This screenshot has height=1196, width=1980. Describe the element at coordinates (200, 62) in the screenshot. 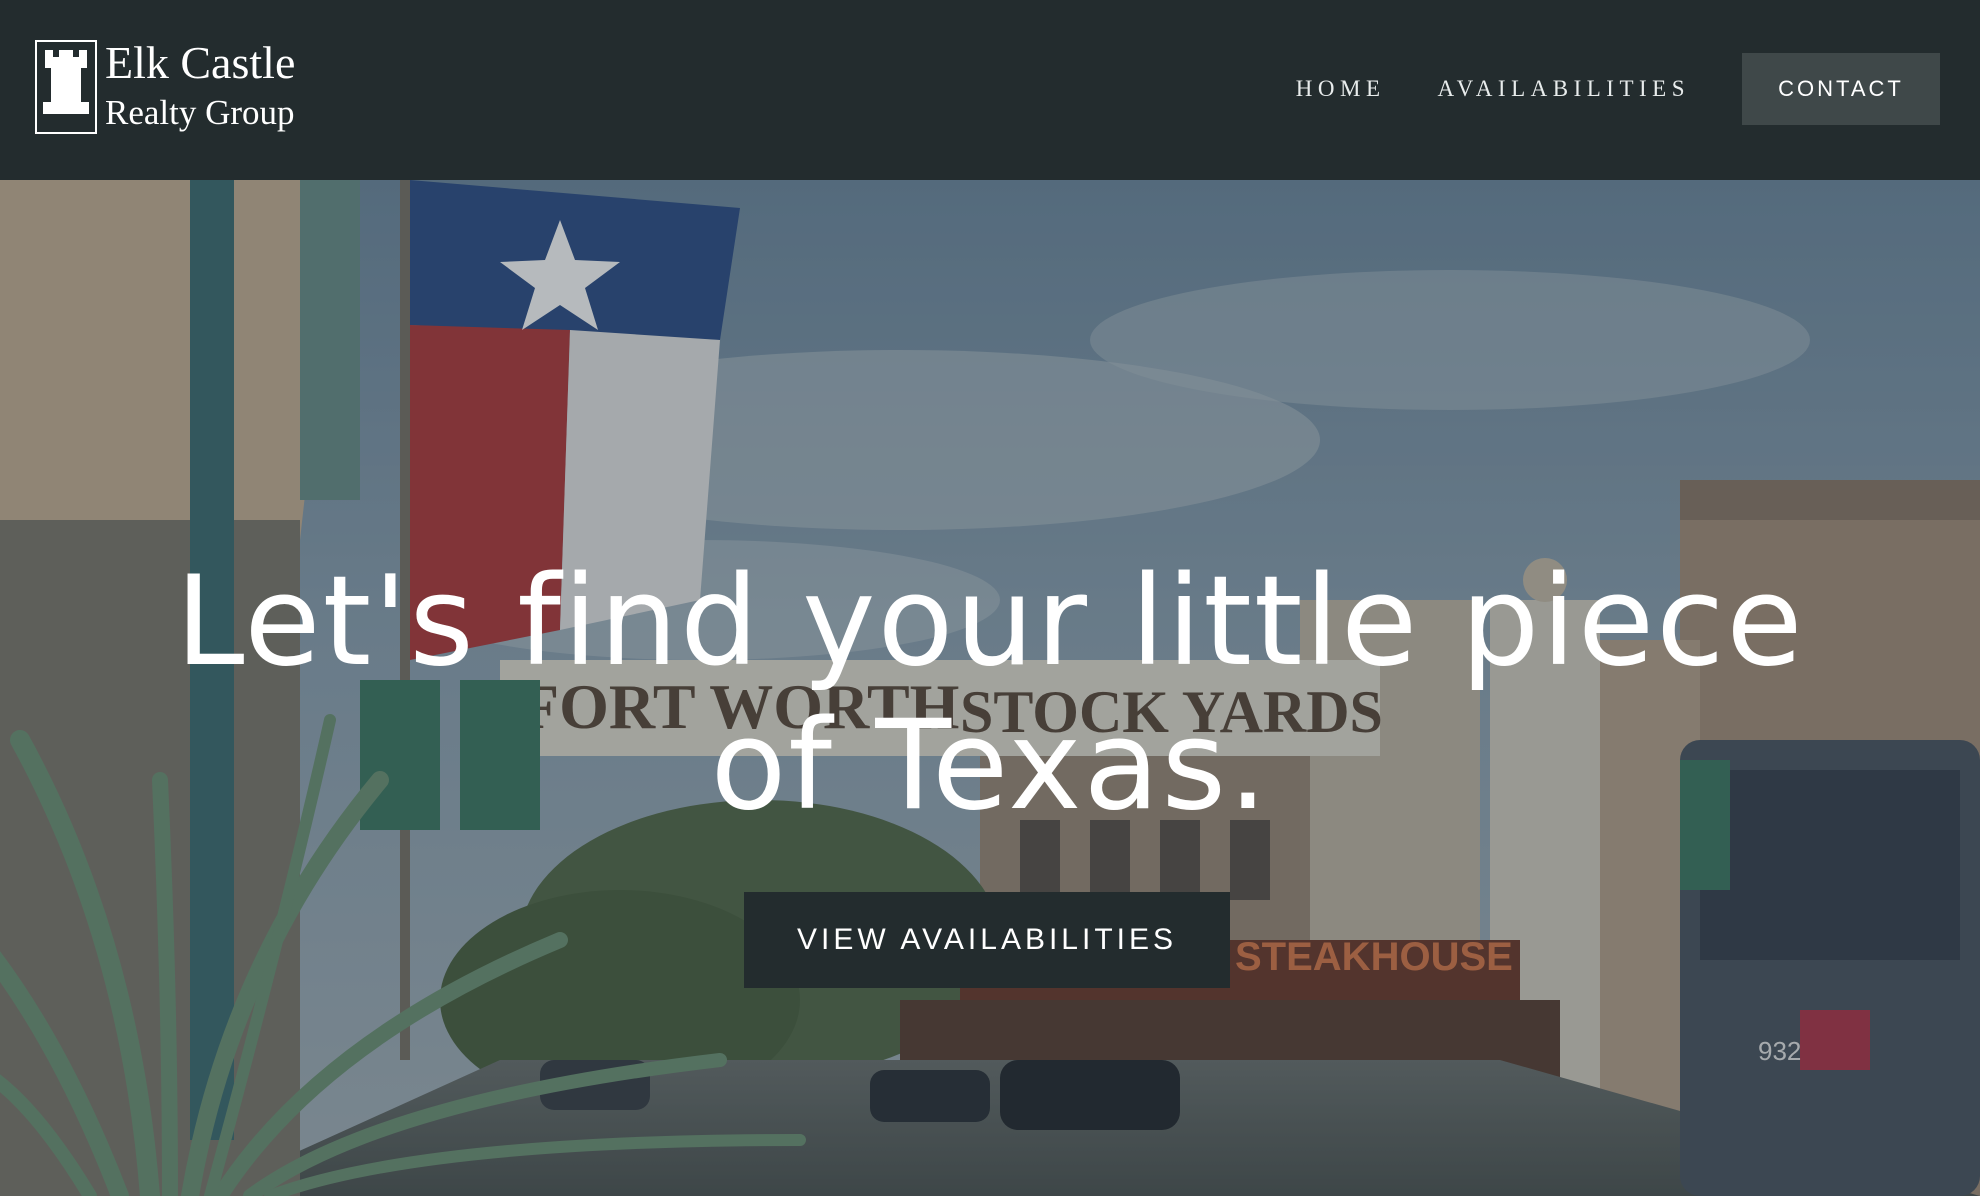

I see `logo-name-line1: Elk Castle` at that location.